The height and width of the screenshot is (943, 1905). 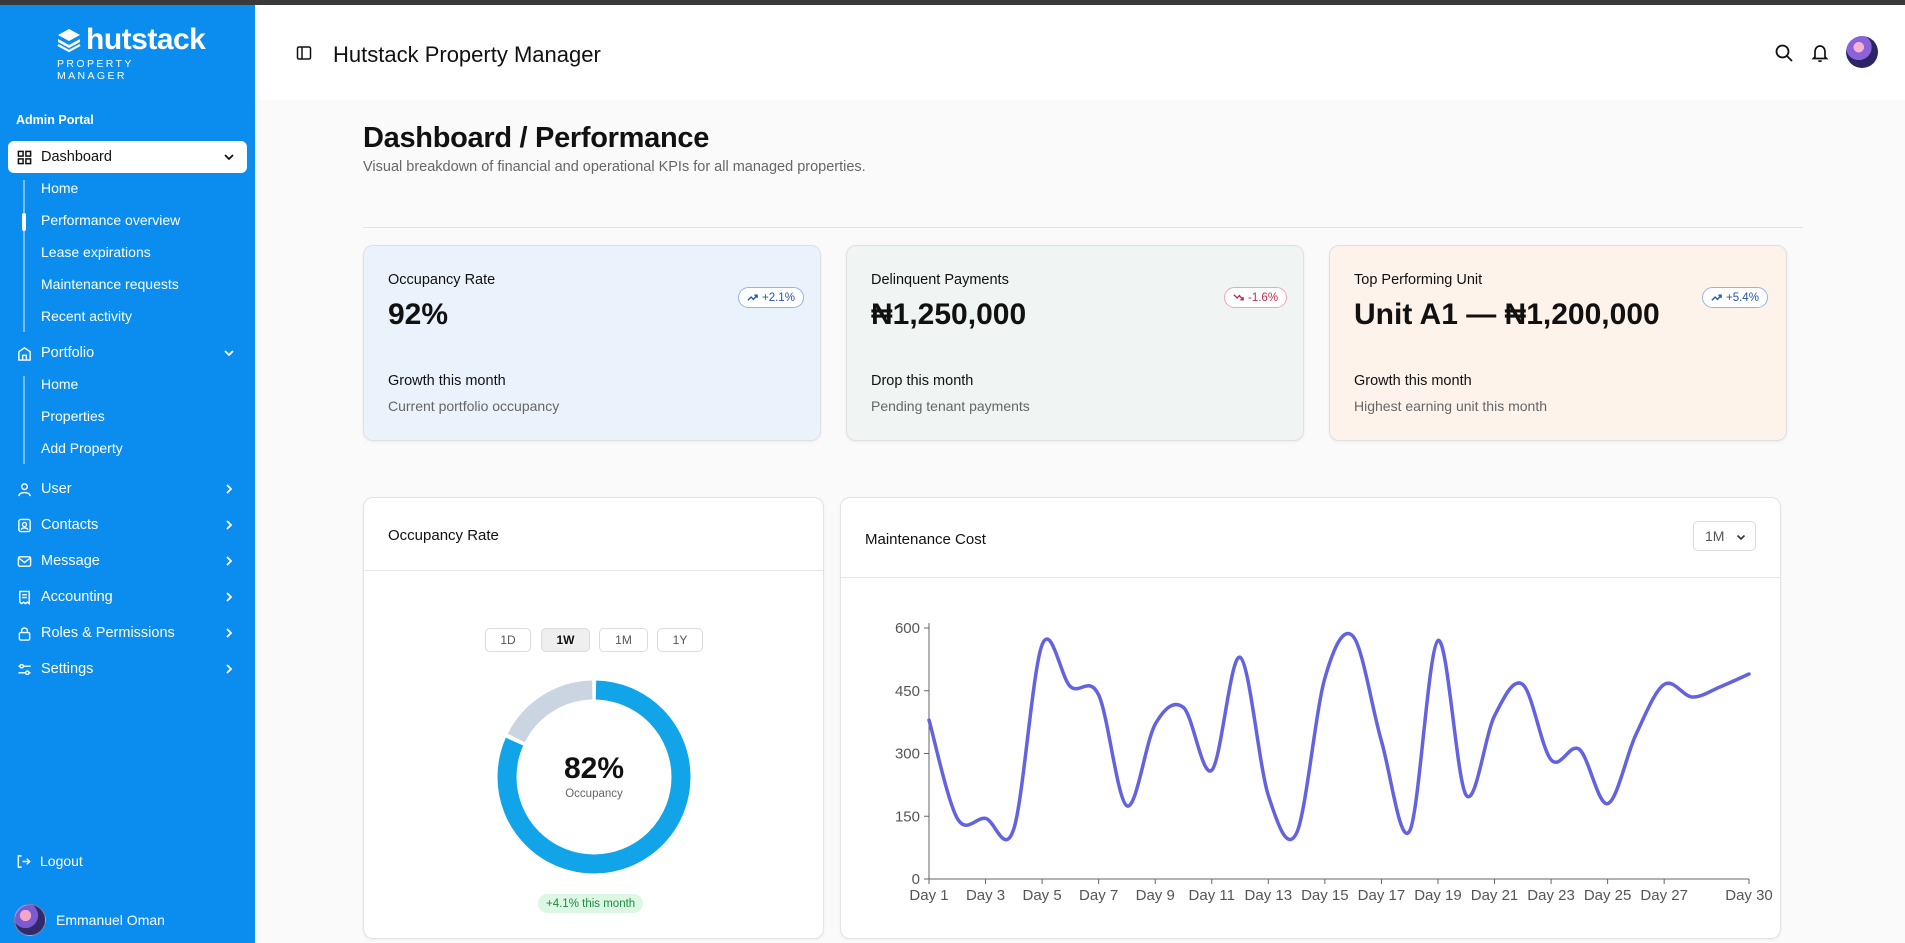 I want to click on dashboard-icon, so click(x=24, y=157).